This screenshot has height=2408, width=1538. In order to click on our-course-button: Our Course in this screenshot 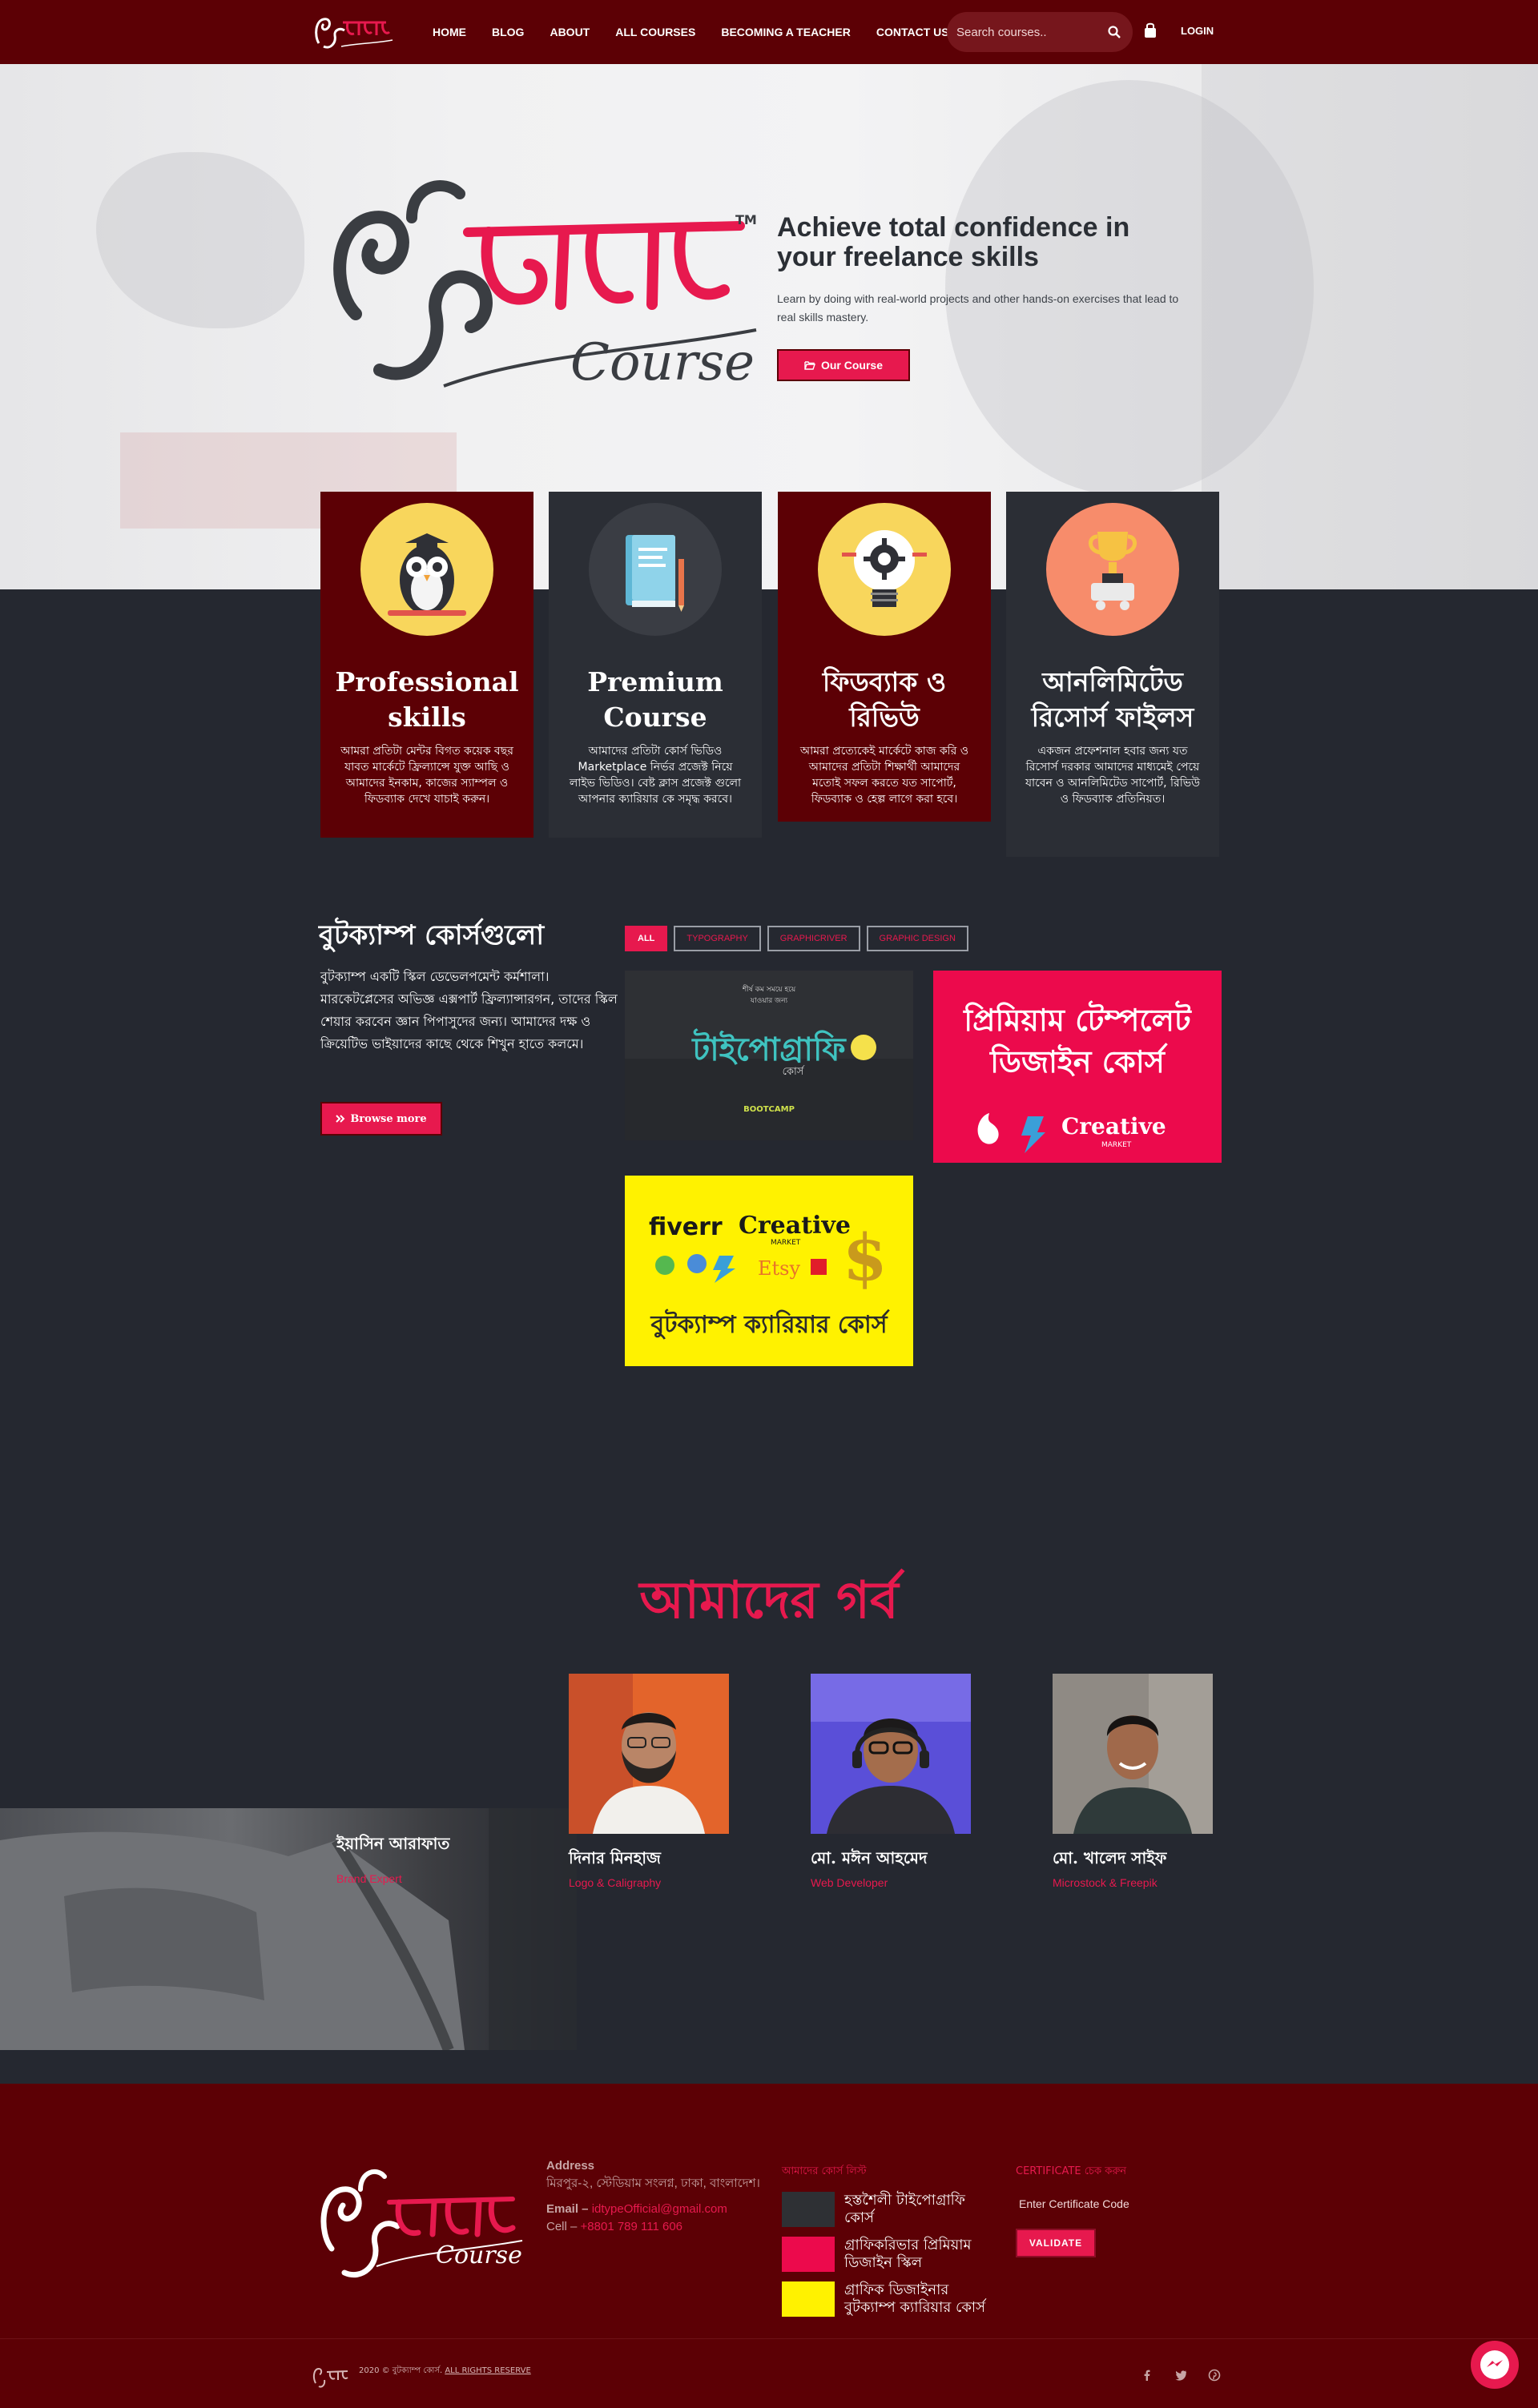, I will do `click(843, 365)`.